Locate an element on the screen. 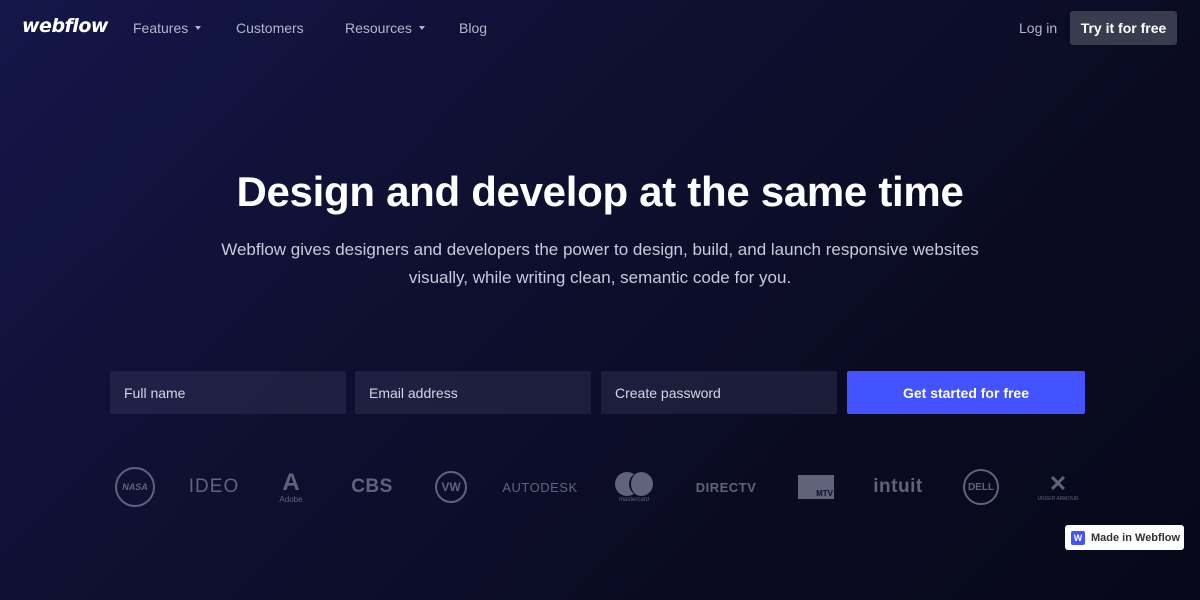 The height and width of the screenshot is (600, 1200). nav-item-features: Features is located at coordinates (167, 28).